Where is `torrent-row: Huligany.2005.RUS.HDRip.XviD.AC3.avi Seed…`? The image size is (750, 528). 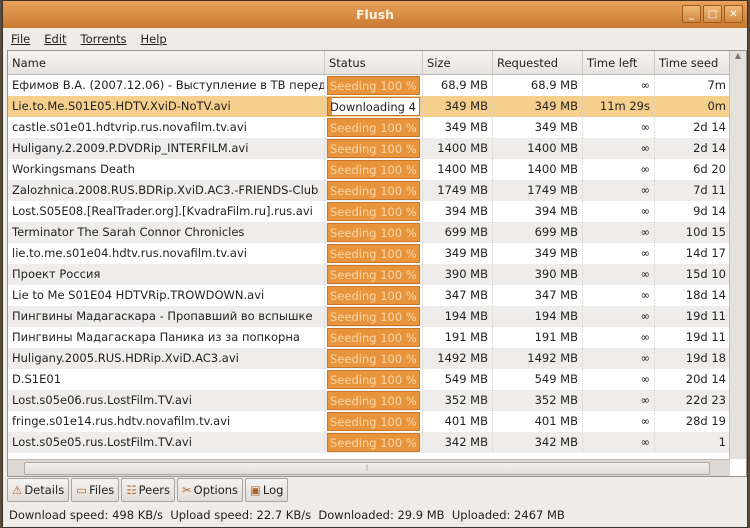 torrent-row: Huligany.2005.RUS.HDRip.XviD.AC3.avi Seed… is located at coordinates (377, 358).